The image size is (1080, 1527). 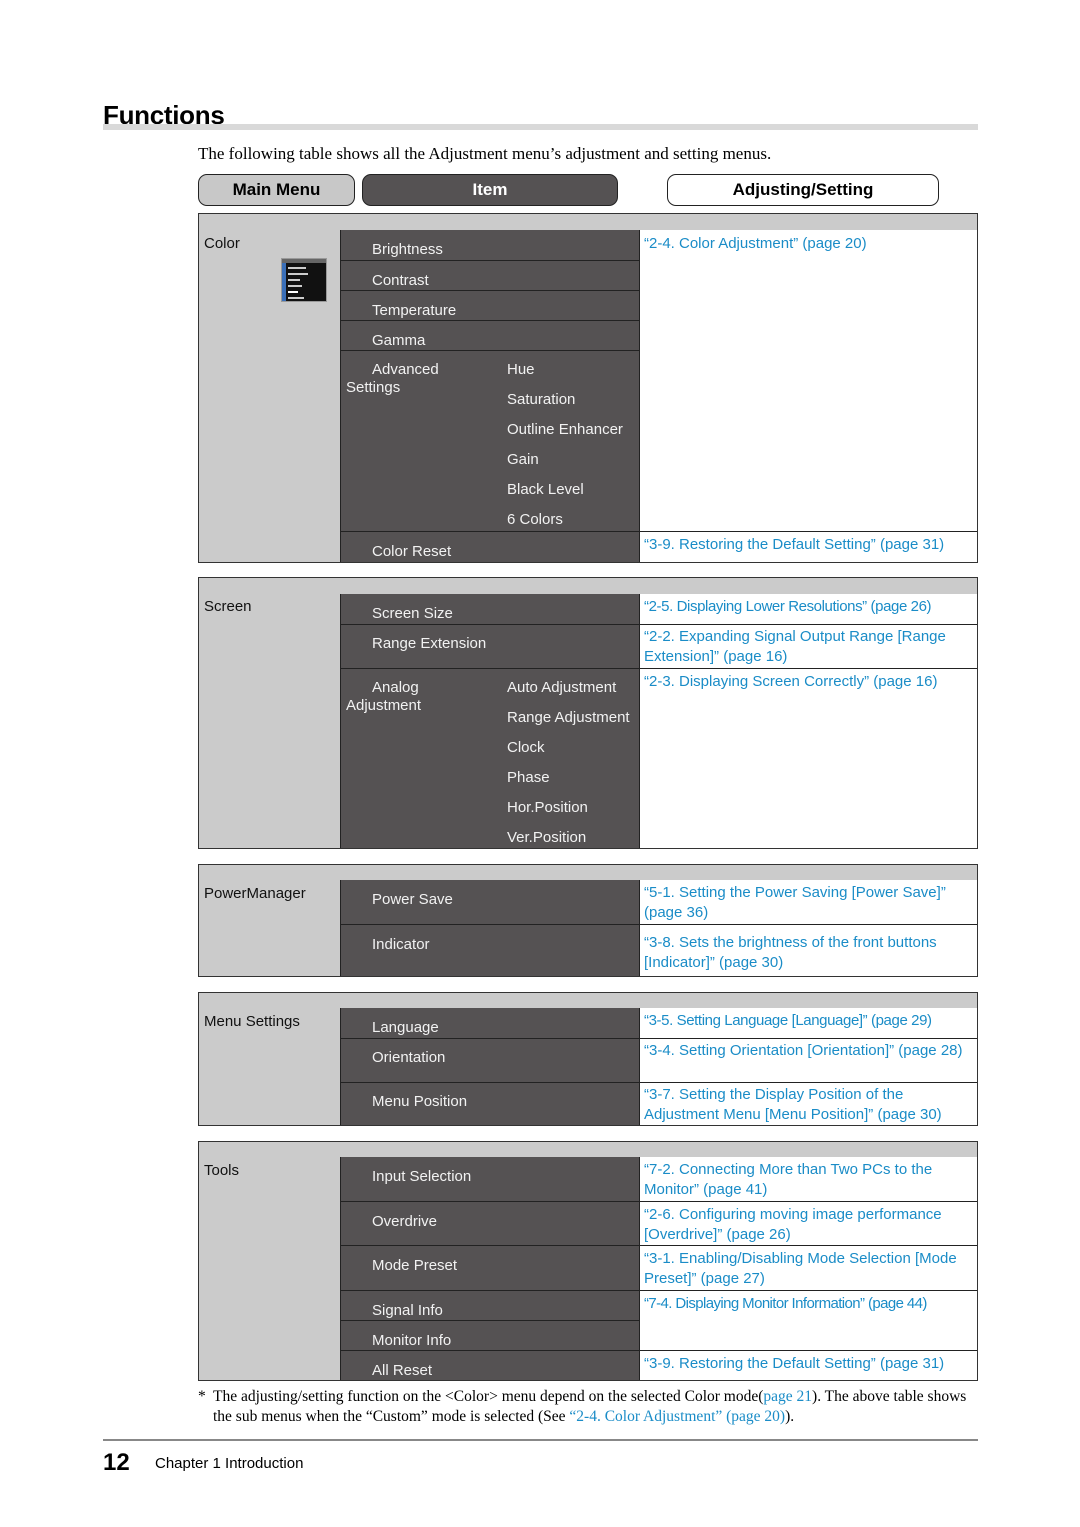 What do you see at coordinates (521, 369) in the screenshot?
I see `sub-item: Hue` at bounding box center [521, 369].